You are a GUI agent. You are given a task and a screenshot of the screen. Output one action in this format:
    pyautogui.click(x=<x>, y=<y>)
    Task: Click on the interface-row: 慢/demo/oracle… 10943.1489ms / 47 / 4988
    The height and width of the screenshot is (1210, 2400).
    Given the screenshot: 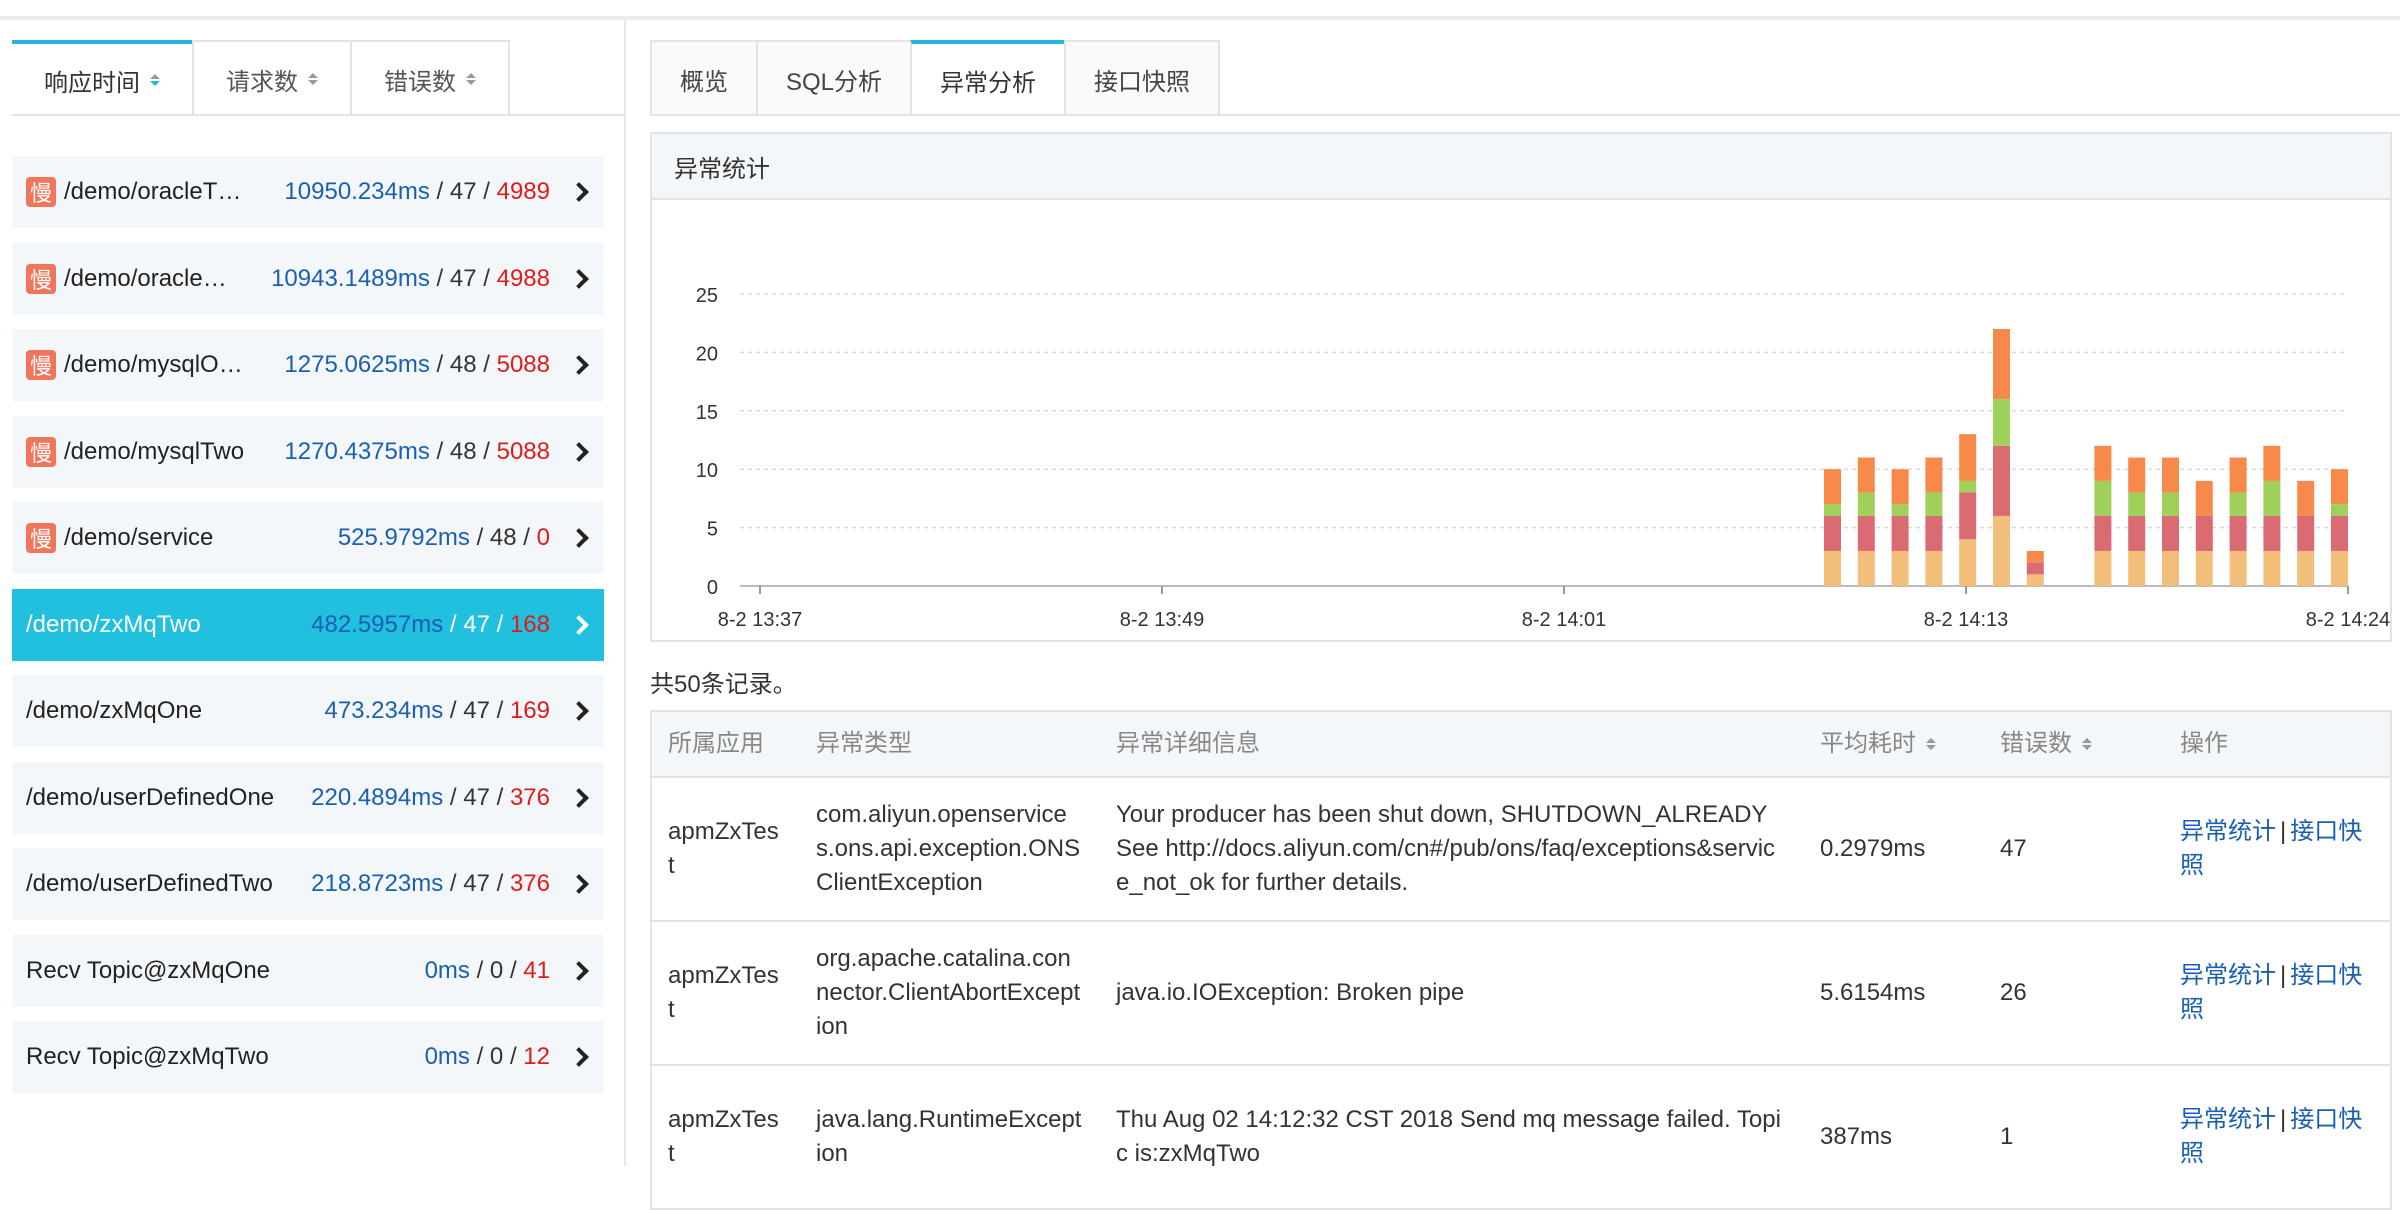 What is the action you would take?
    pyautogui.click(x=308, y=278)
    